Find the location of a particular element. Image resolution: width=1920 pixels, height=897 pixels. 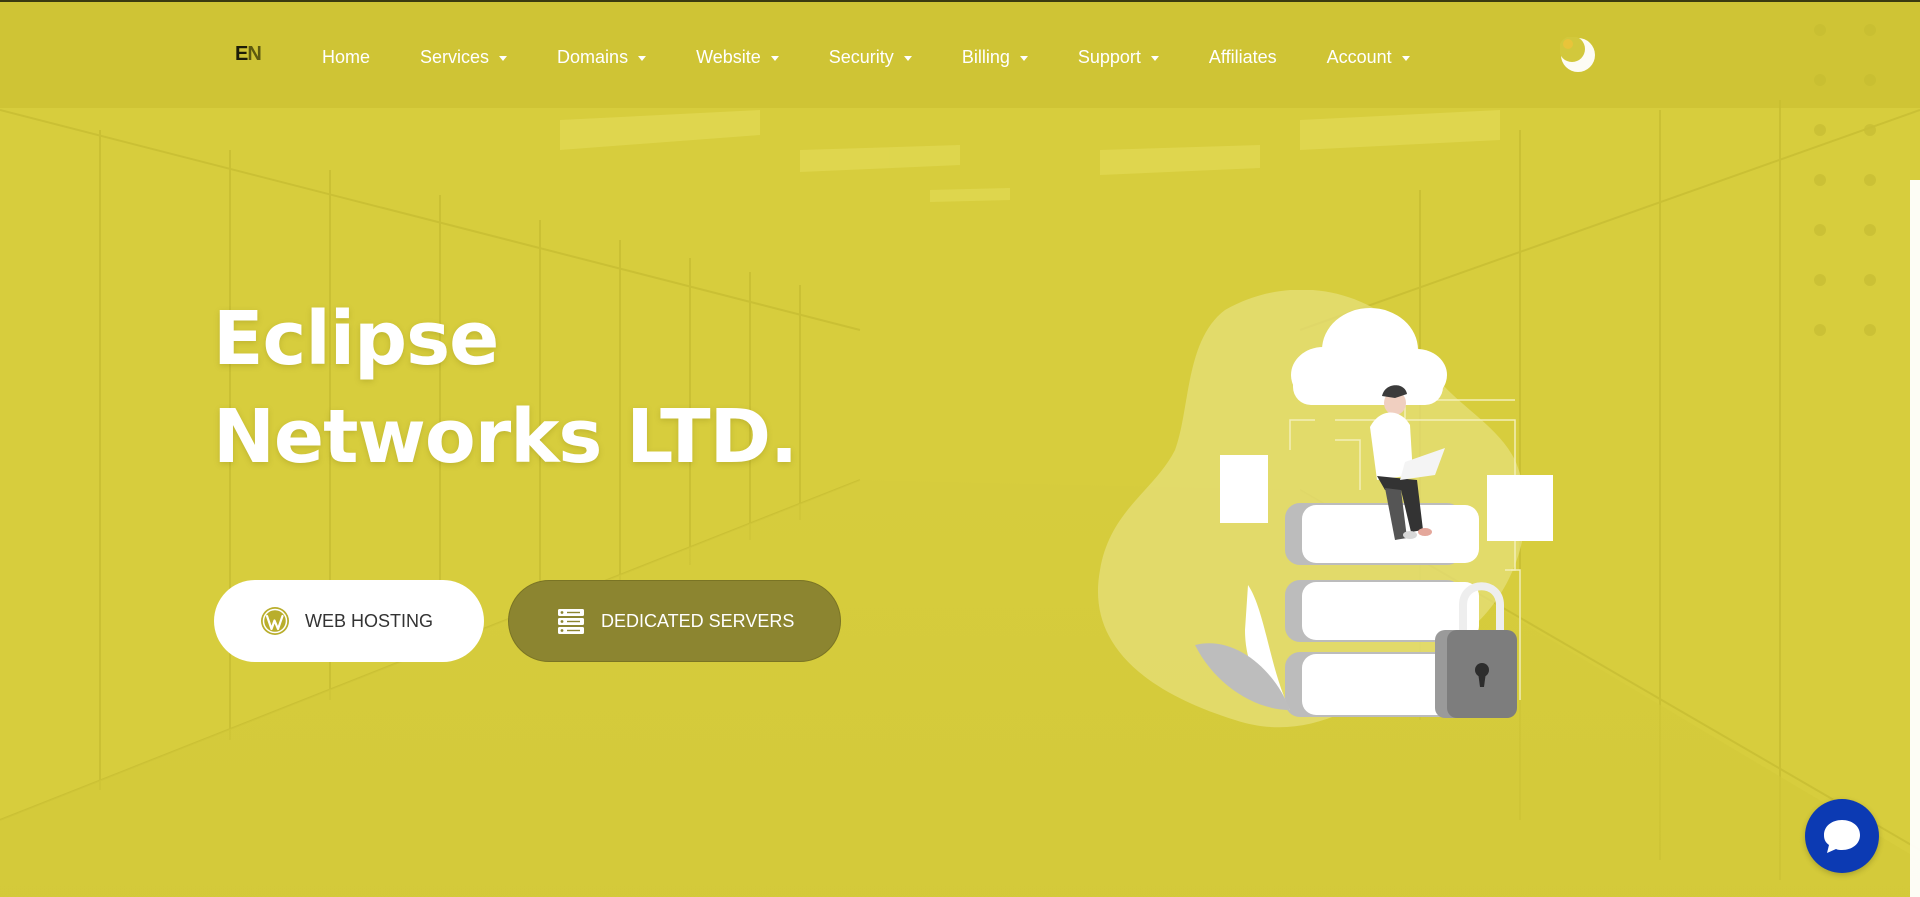

nav-item-domains: Domains is located at coordinates (602, 57).